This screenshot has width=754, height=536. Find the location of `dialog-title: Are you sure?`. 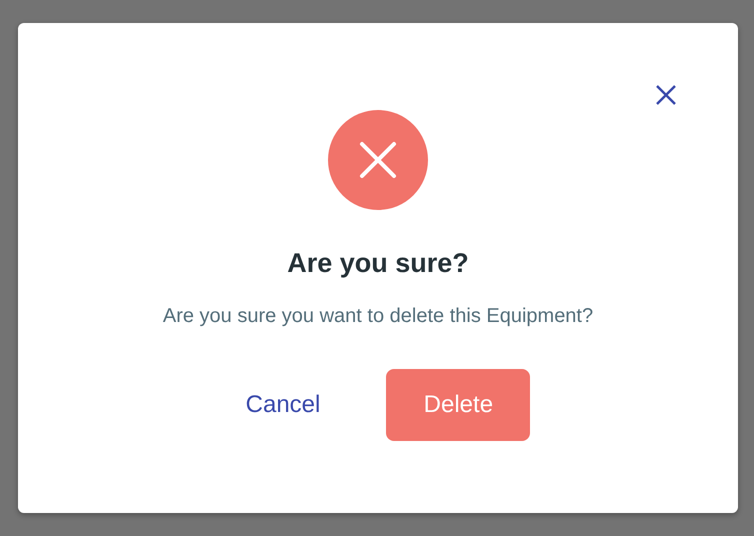

dialog-title: Are you sure? is located at coordinates (378, 263).